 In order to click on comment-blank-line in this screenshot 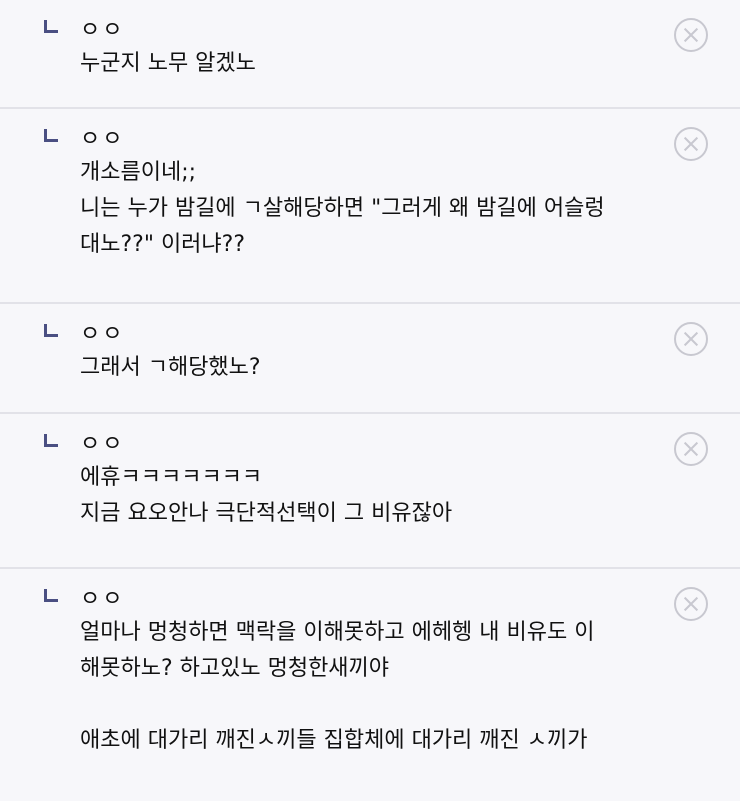, I will do `click(375, 705)`.